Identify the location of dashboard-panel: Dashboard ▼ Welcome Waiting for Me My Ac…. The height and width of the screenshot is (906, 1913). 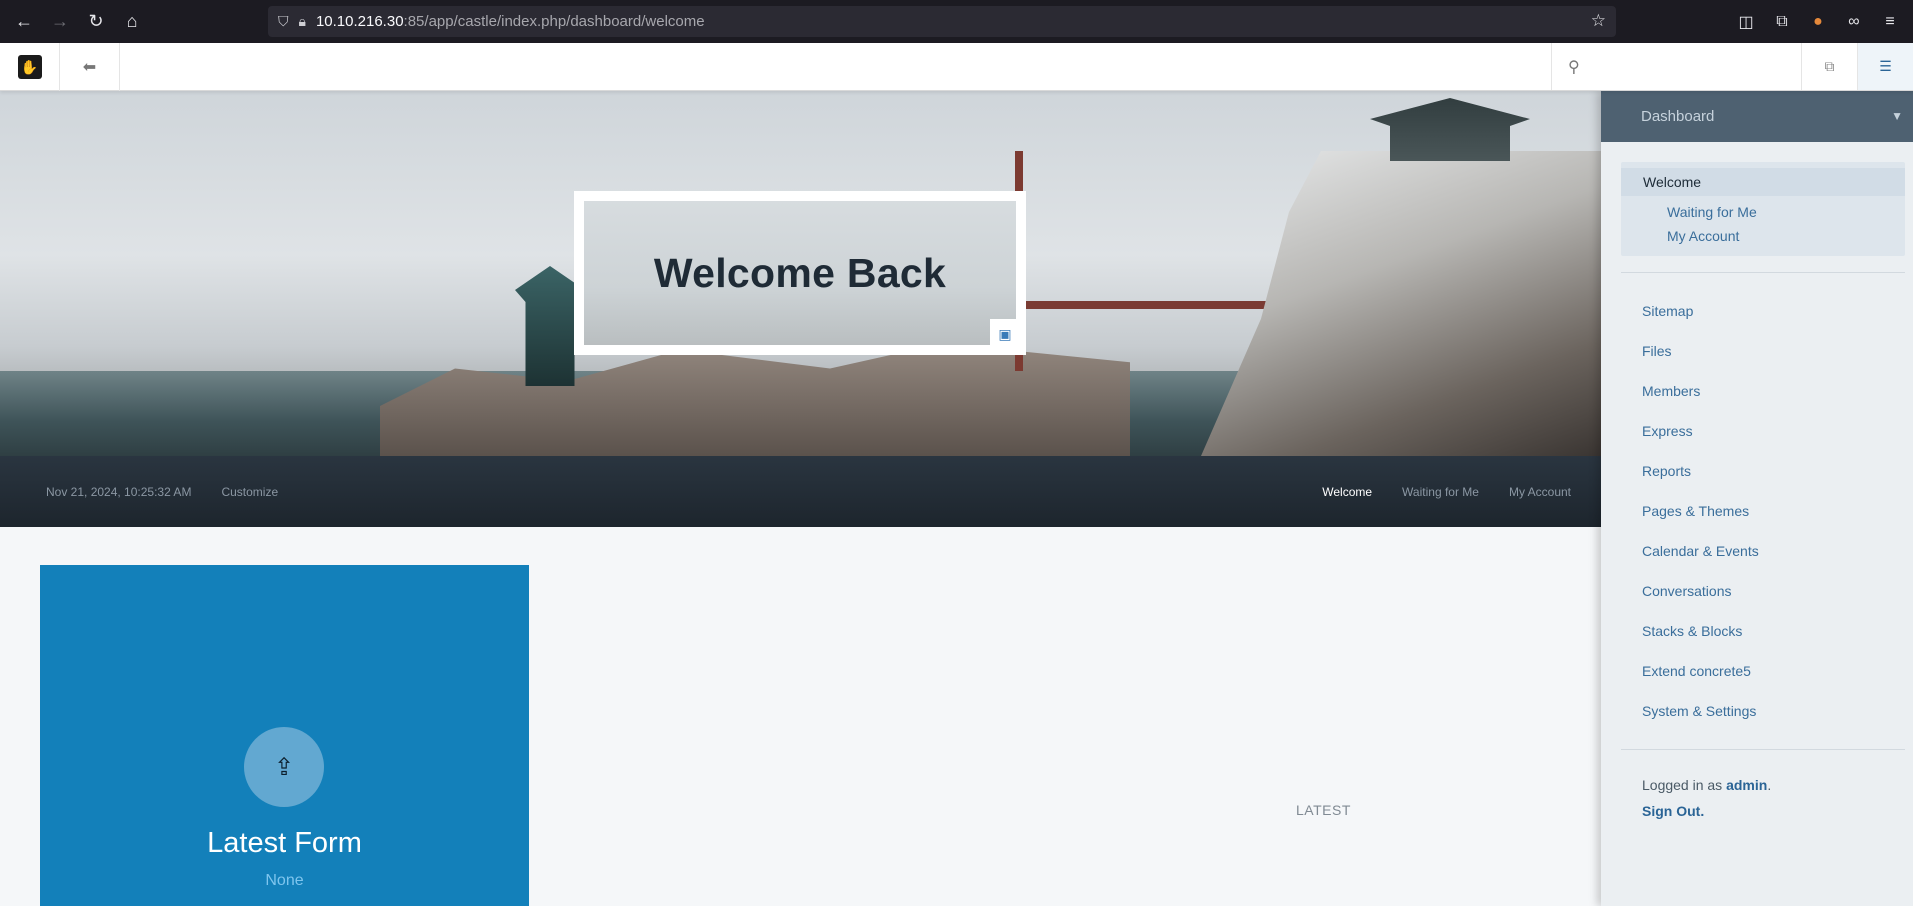
(1757, 498).